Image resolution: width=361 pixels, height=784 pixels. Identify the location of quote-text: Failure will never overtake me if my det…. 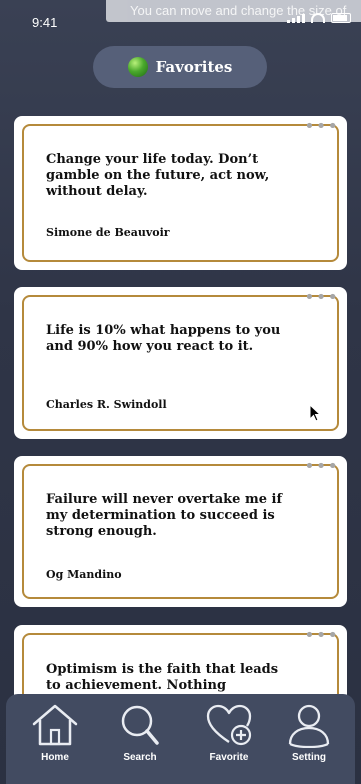
(164, 515).